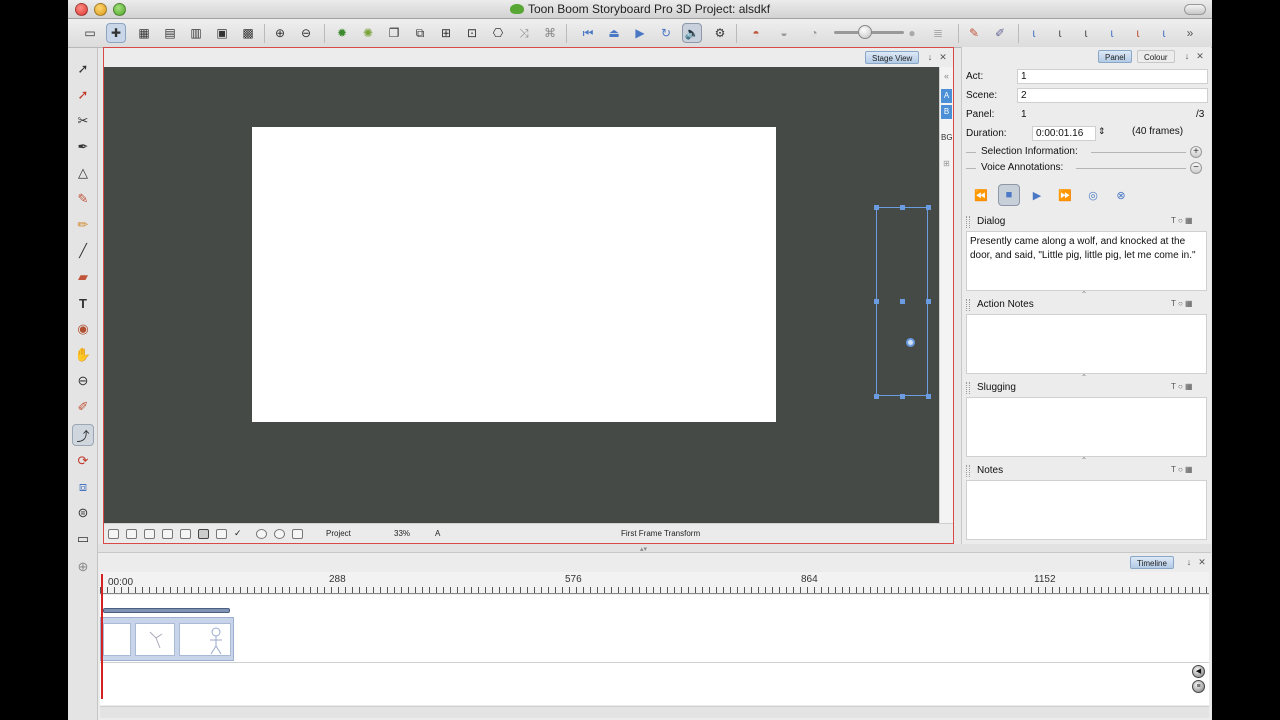  What do you see at coordinates (113, 534) in the screenshot?
I see `reset-view-icon` at bounding box center [113, 534].